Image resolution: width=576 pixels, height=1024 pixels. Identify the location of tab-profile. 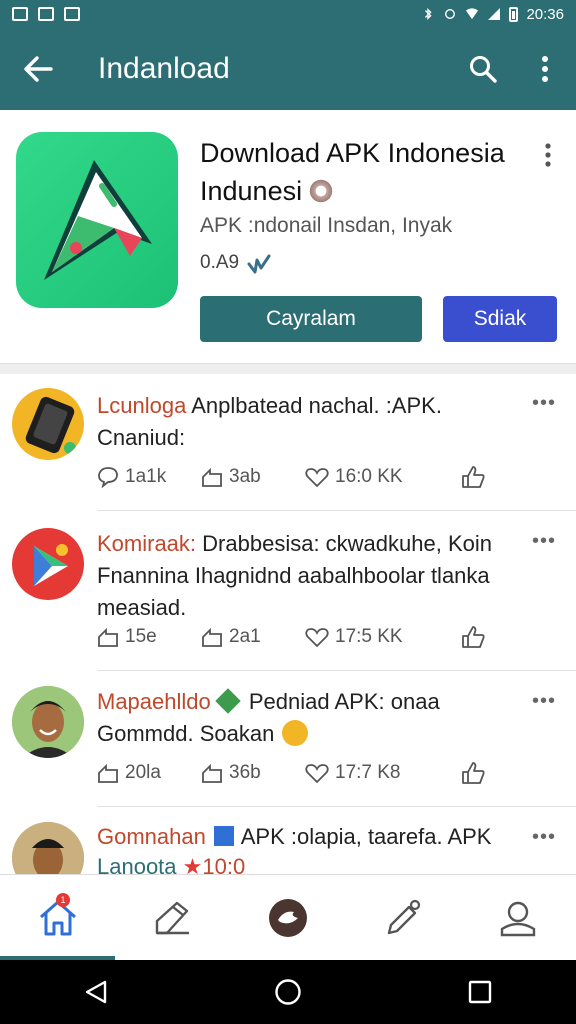
(518, 918).